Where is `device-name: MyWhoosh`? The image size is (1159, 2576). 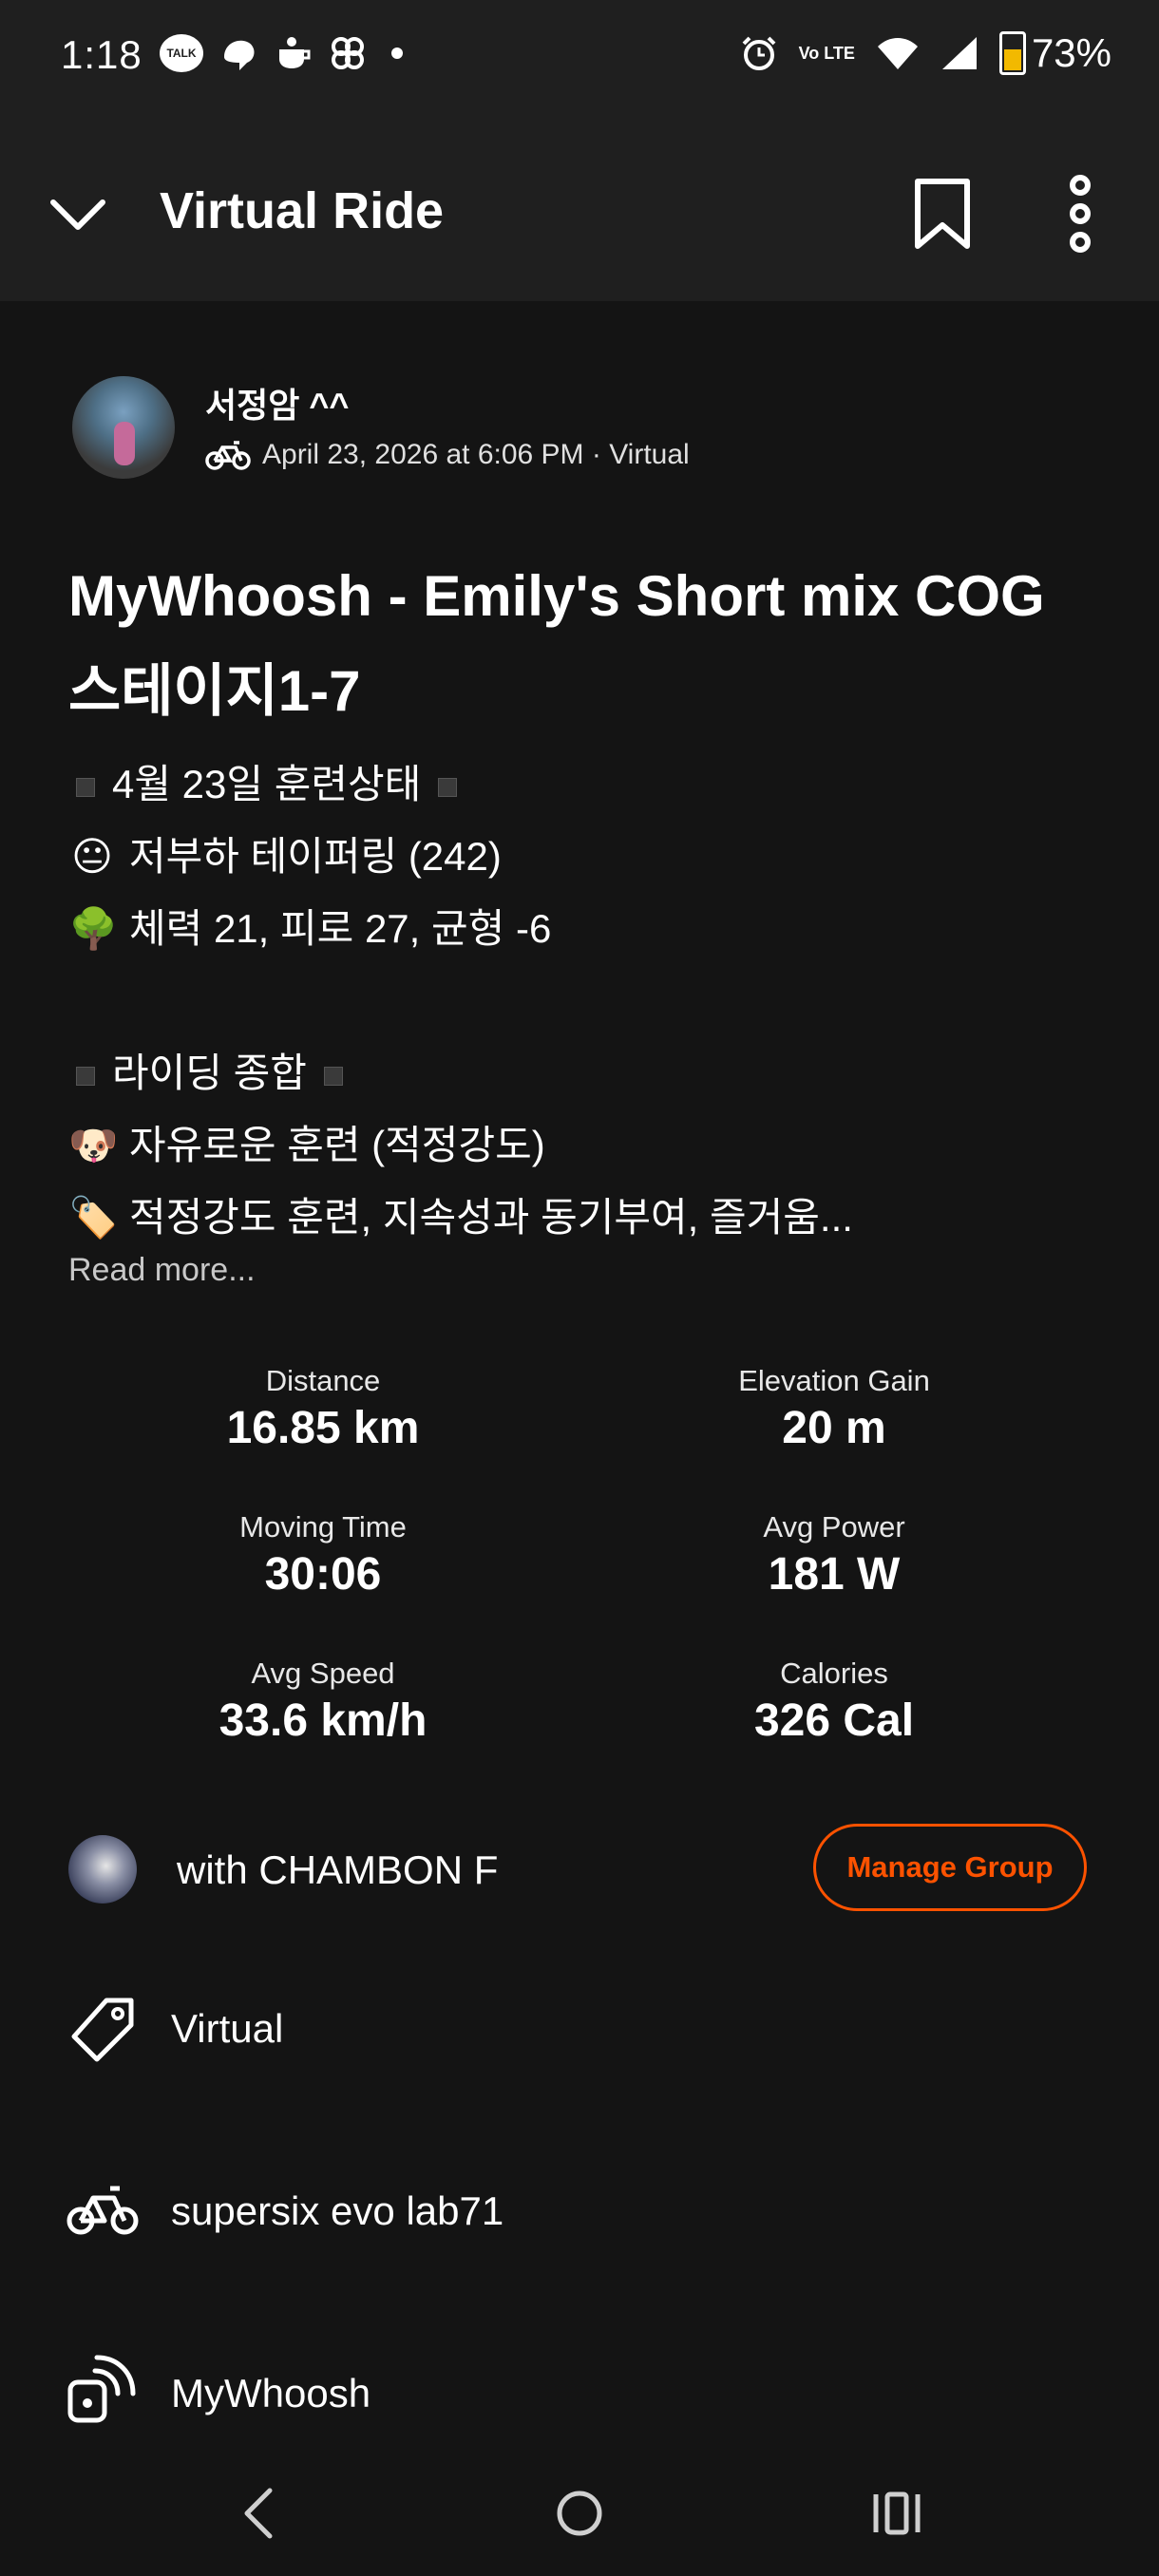 device-name: MyWhoosh is located at coordinates (270, 2393).